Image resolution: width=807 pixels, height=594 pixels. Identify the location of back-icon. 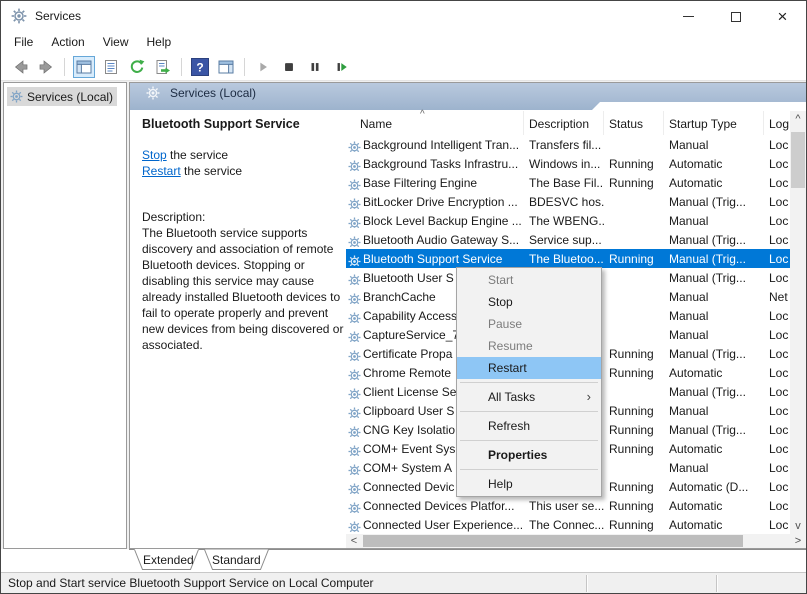
(20, 67).